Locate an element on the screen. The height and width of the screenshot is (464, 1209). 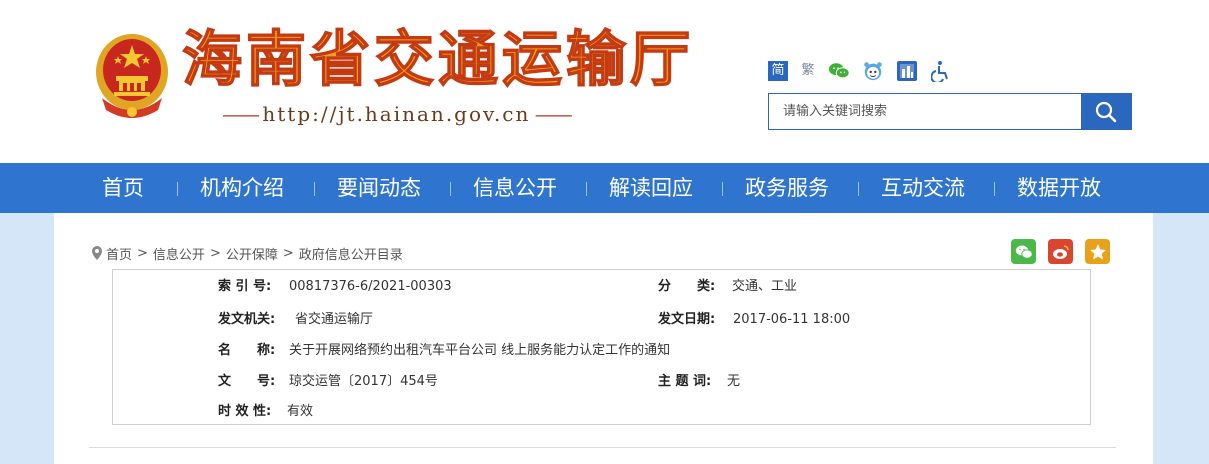
traditional-chinese-button: 繁 is located at coordinates (808, 71).